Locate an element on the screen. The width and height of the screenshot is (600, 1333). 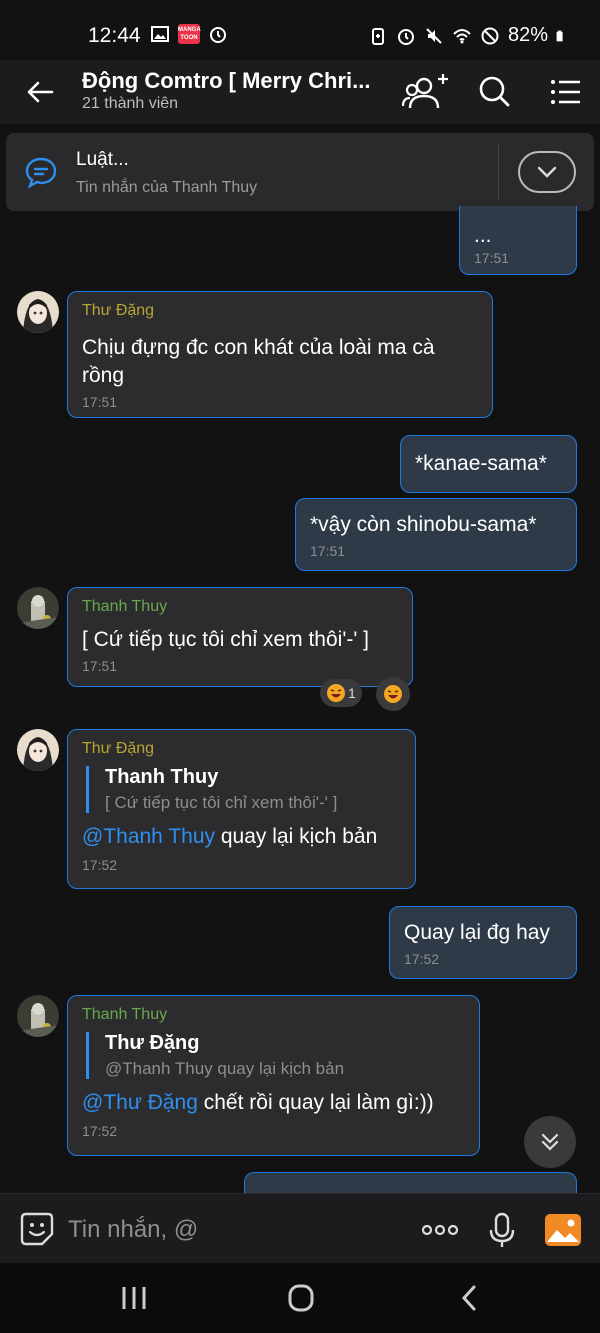
chevron-down-icon is located at coordinates (547, 172).